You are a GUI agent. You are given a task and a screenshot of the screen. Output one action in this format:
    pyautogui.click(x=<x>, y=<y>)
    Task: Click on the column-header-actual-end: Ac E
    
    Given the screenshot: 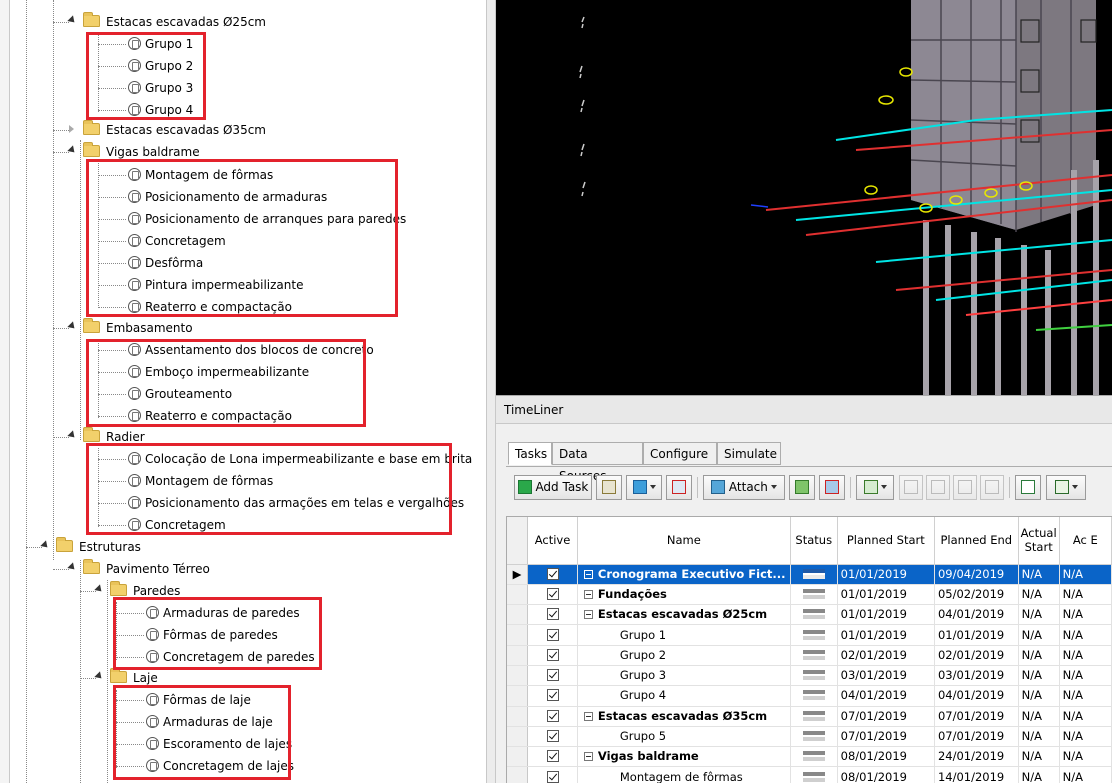 What is the action you would take?
    pyautogui.click(x=1085, y=541)
    